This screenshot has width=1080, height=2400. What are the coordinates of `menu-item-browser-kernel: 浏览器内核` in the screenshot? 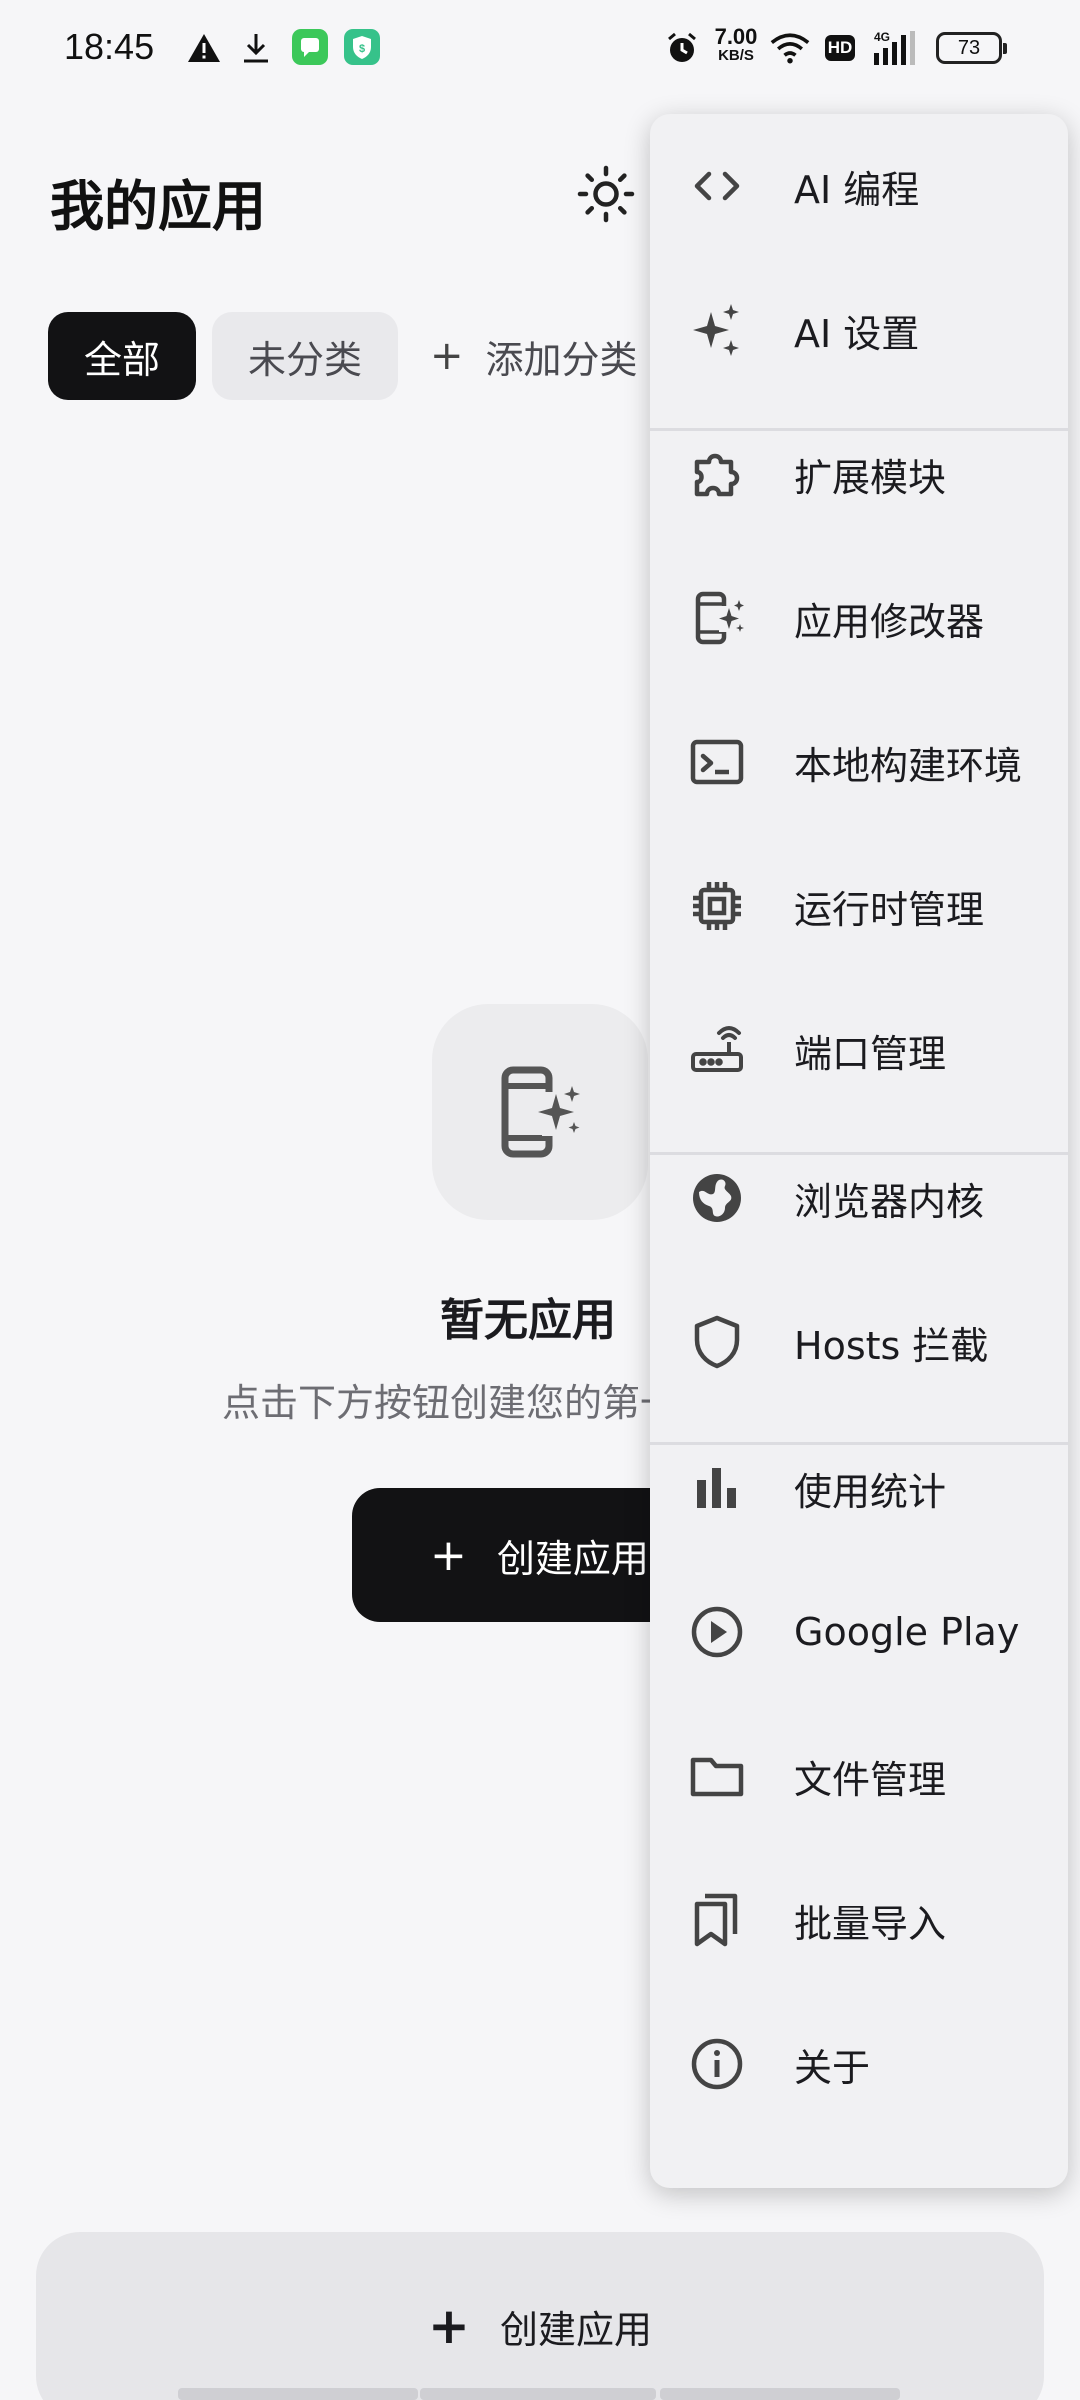 It's located at (859, 1198).